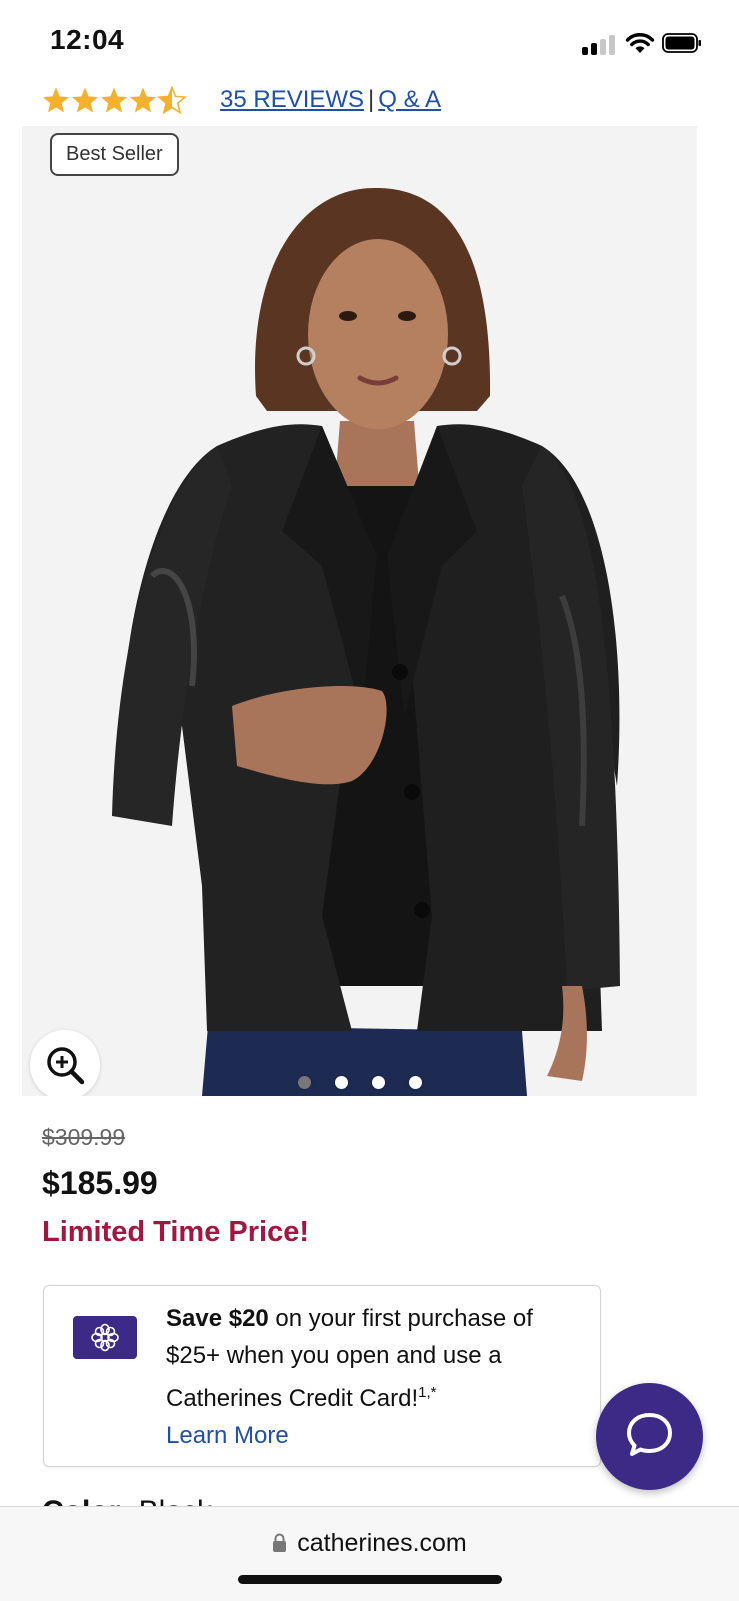  I want to click on chat-button, so click(649, 1436).